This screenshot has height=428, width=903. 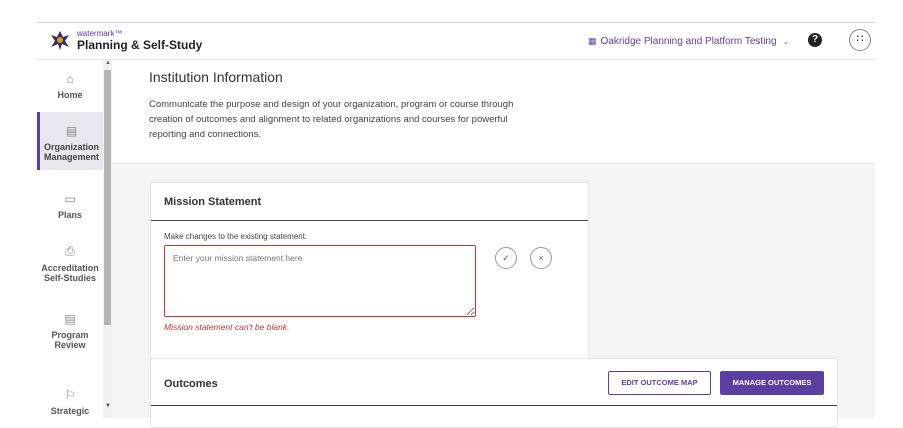 What do you see at coordinates (213, 202) in the screenshot?
I see `mission-title: Mission Statement` at bounding box center [213, 202].